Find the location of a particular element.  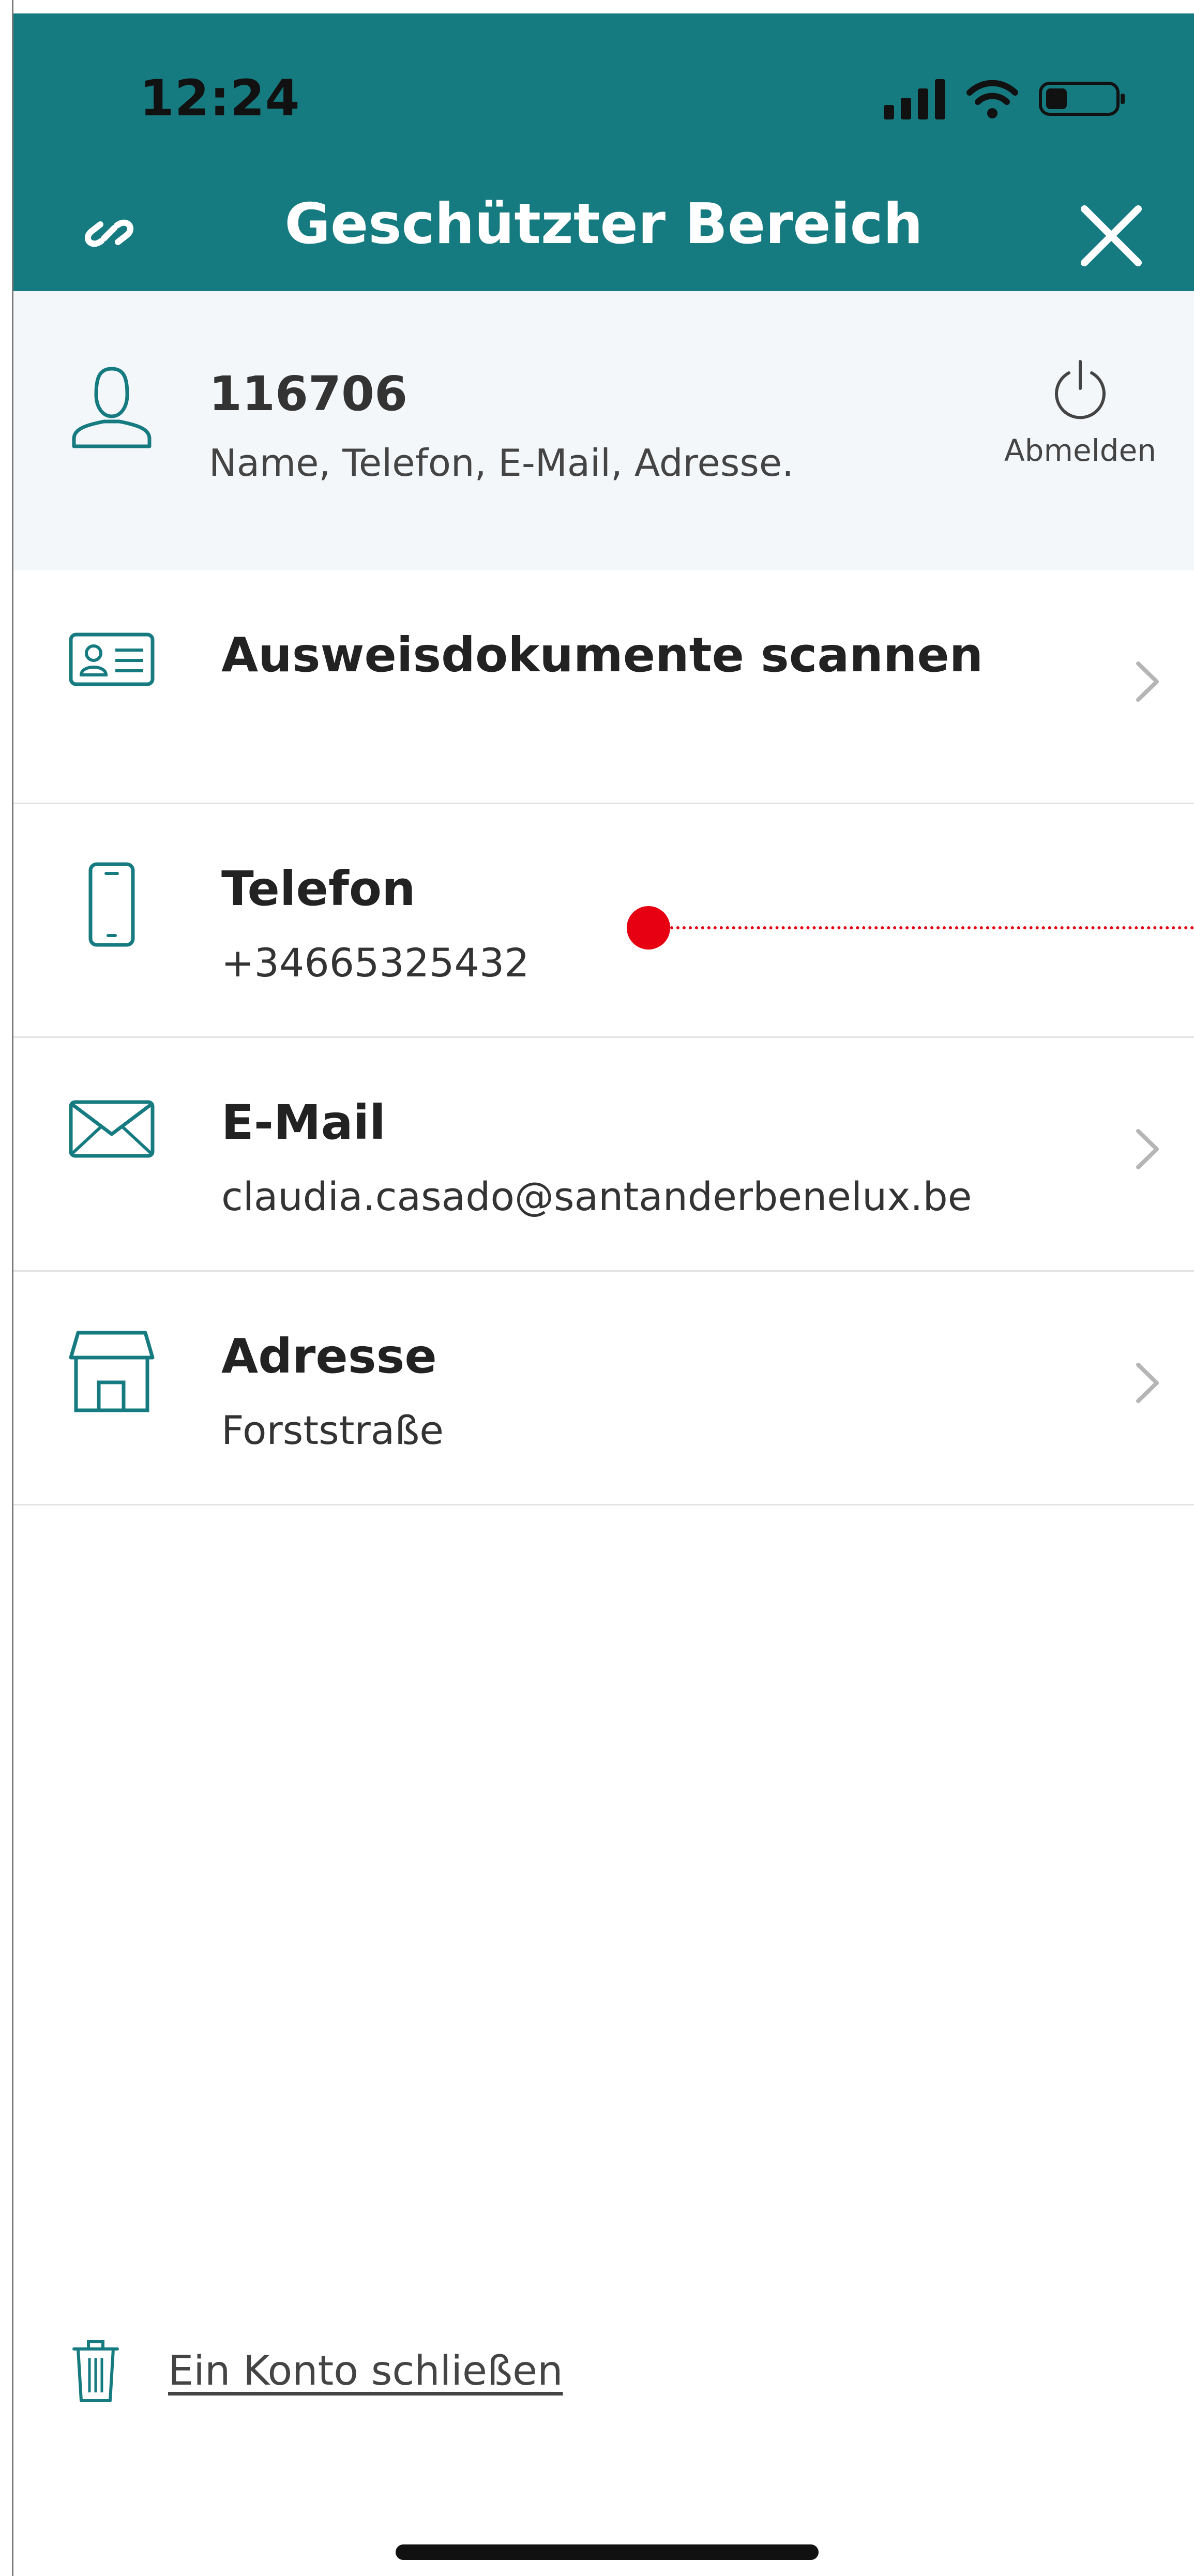

row-value: +34665325432 is located at coordinates (375, 963).